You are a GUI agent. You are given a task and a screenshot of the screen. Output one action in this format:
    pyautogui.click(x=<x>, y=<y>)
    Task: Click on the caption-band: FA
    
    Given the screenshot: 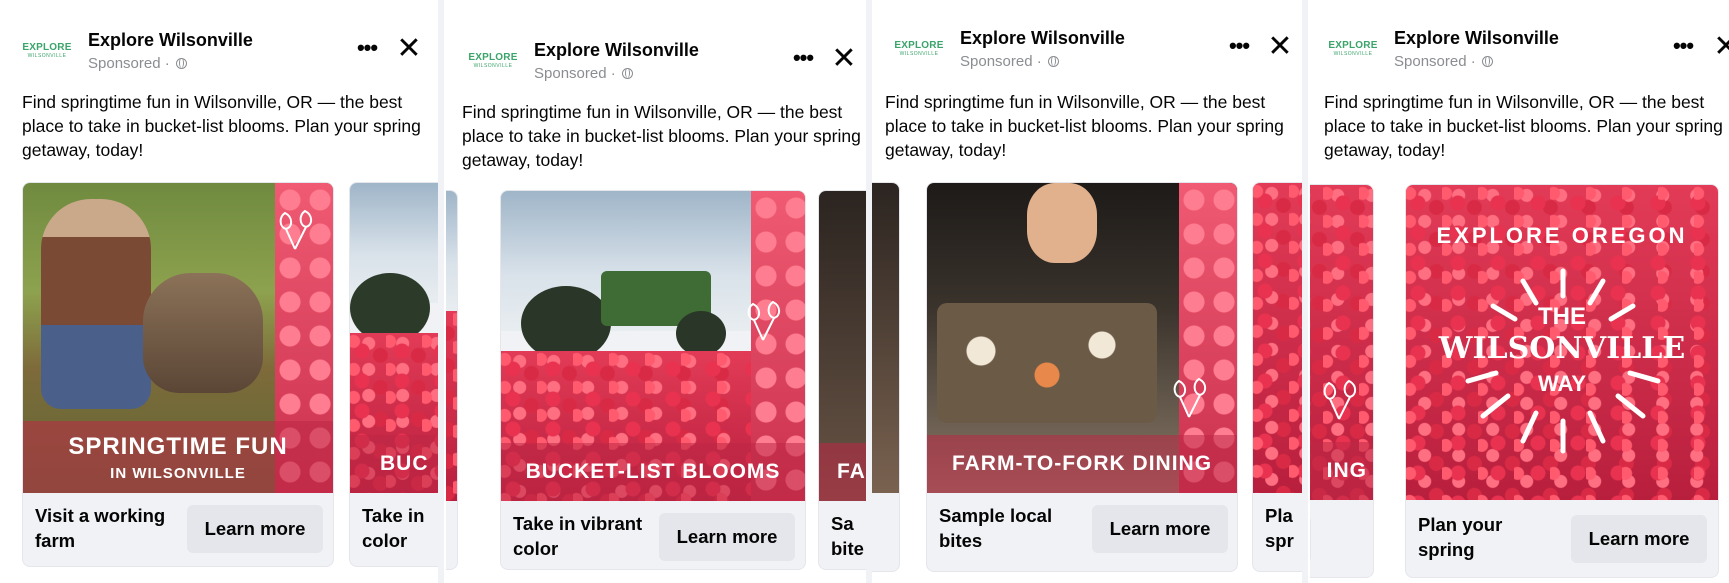 What is the action you would take?
    pyautogui.click(x=842, y=472)
    